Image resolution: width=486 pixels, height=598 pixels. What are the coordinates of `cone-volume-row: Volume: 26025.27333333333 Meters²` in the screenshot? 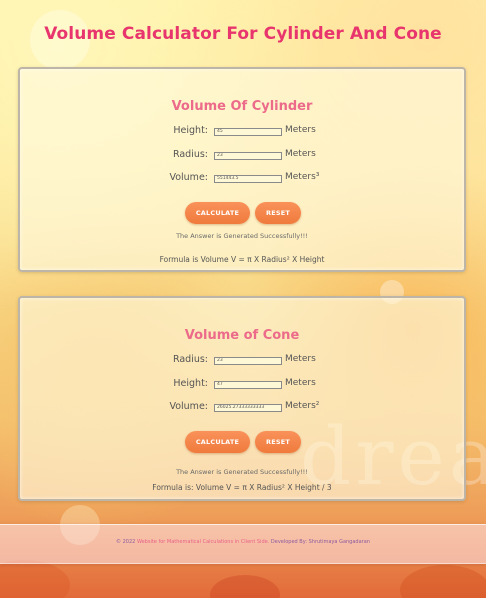 It's located at (242, 409).